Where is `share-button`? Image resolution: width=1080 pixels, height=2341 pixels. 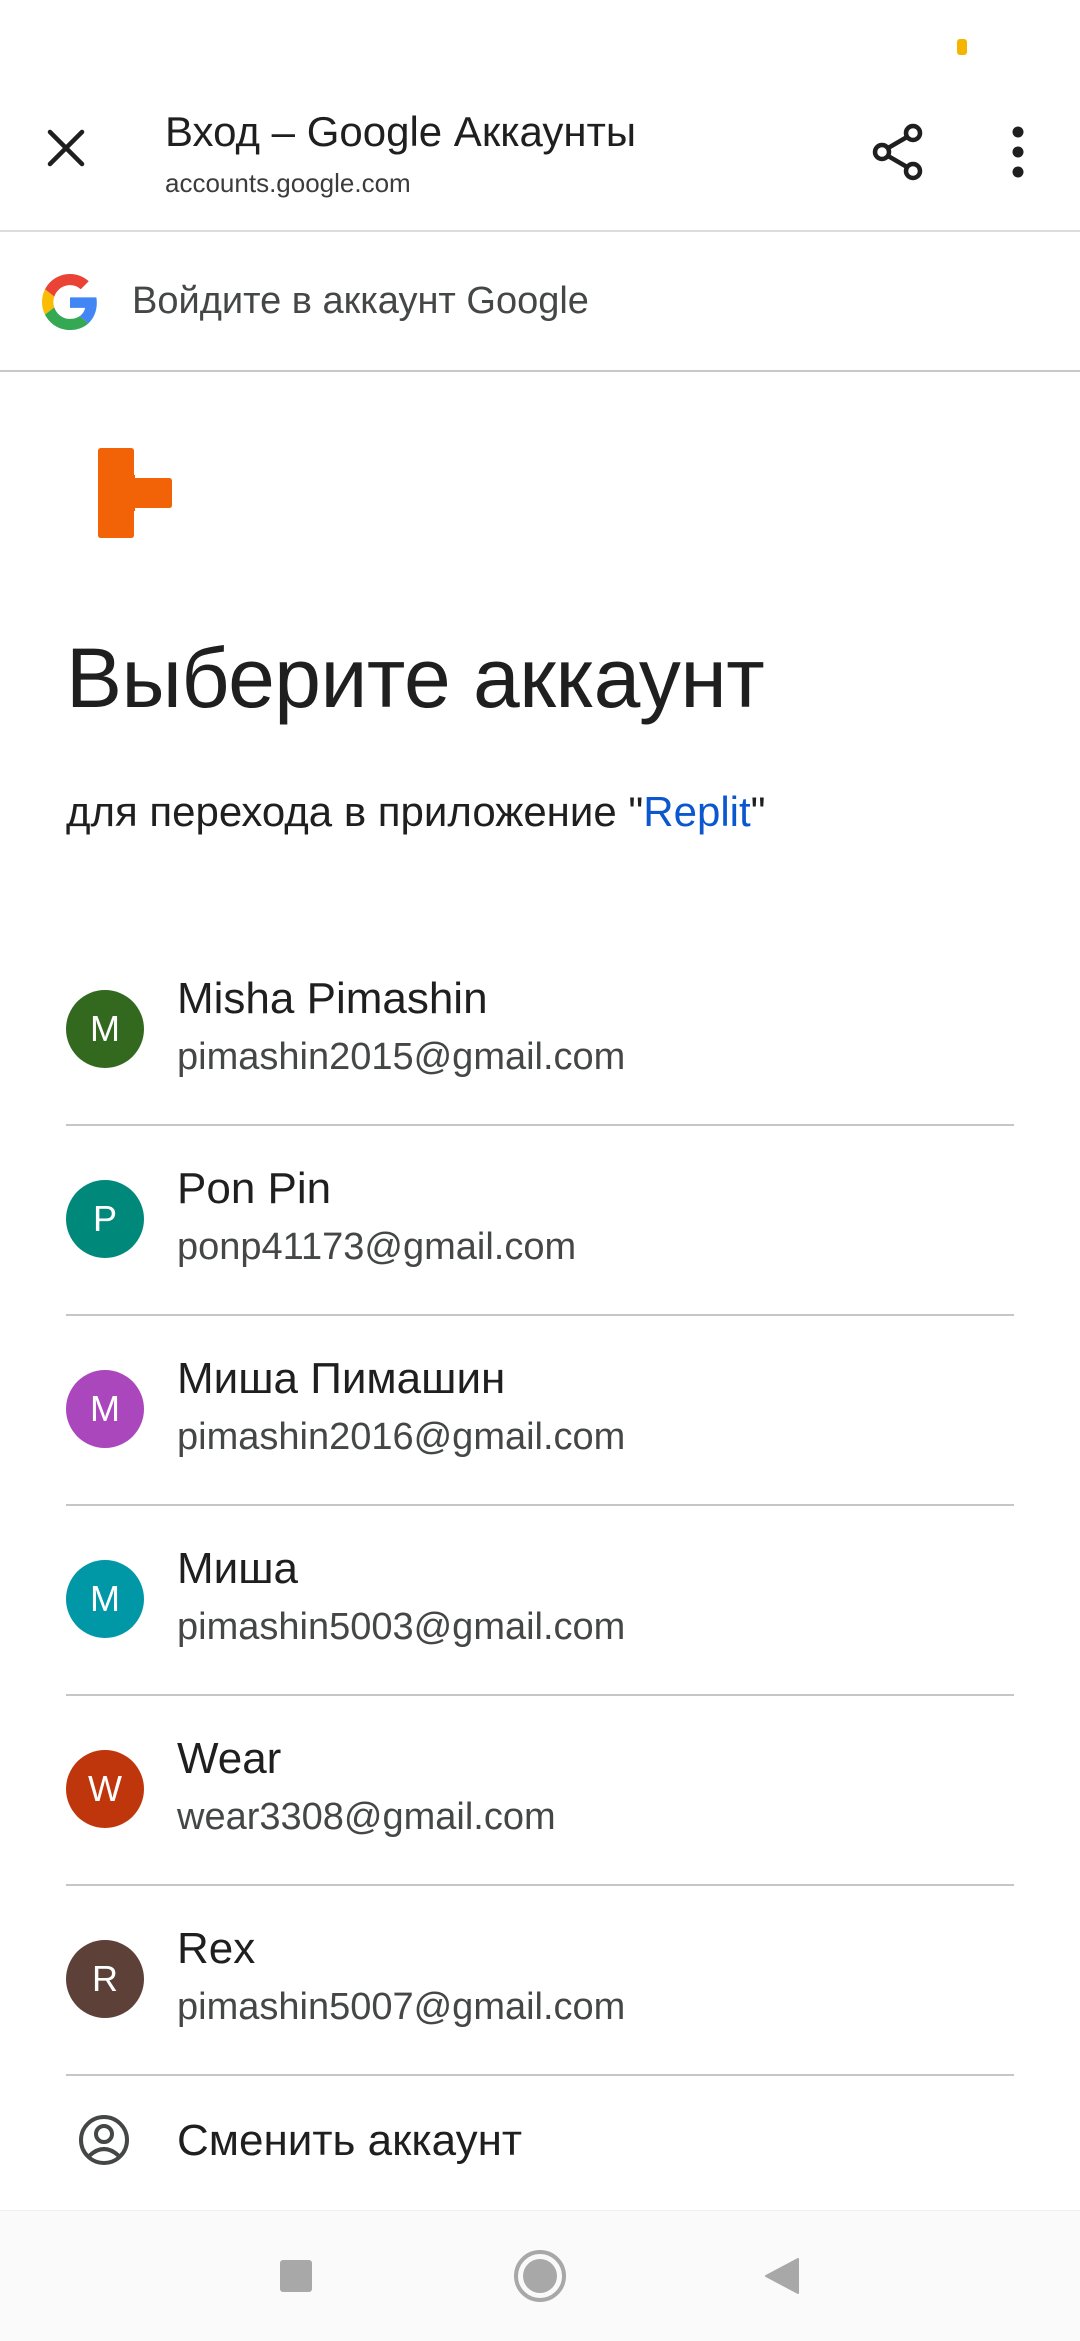 share-button is located at coordinates (898, 152).